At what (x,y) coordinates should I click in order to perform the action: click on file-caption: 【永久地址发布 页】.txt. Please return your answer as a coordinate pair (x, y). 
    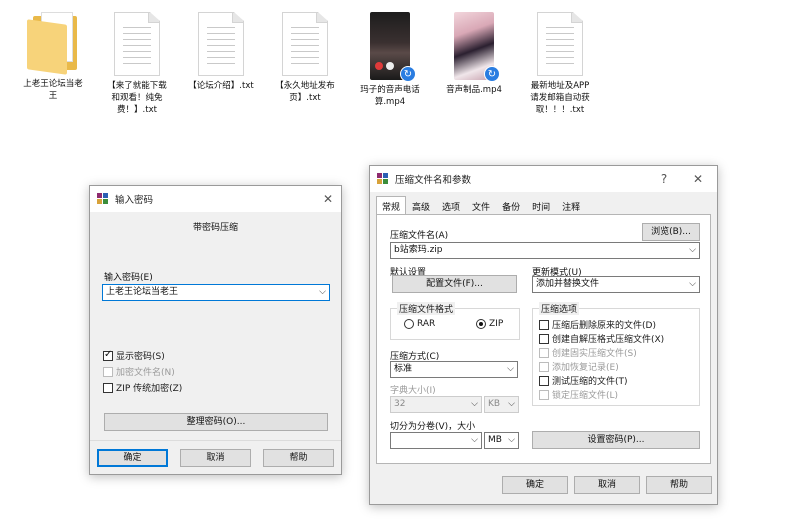
    Looking at the image, I should click on (305, 92).